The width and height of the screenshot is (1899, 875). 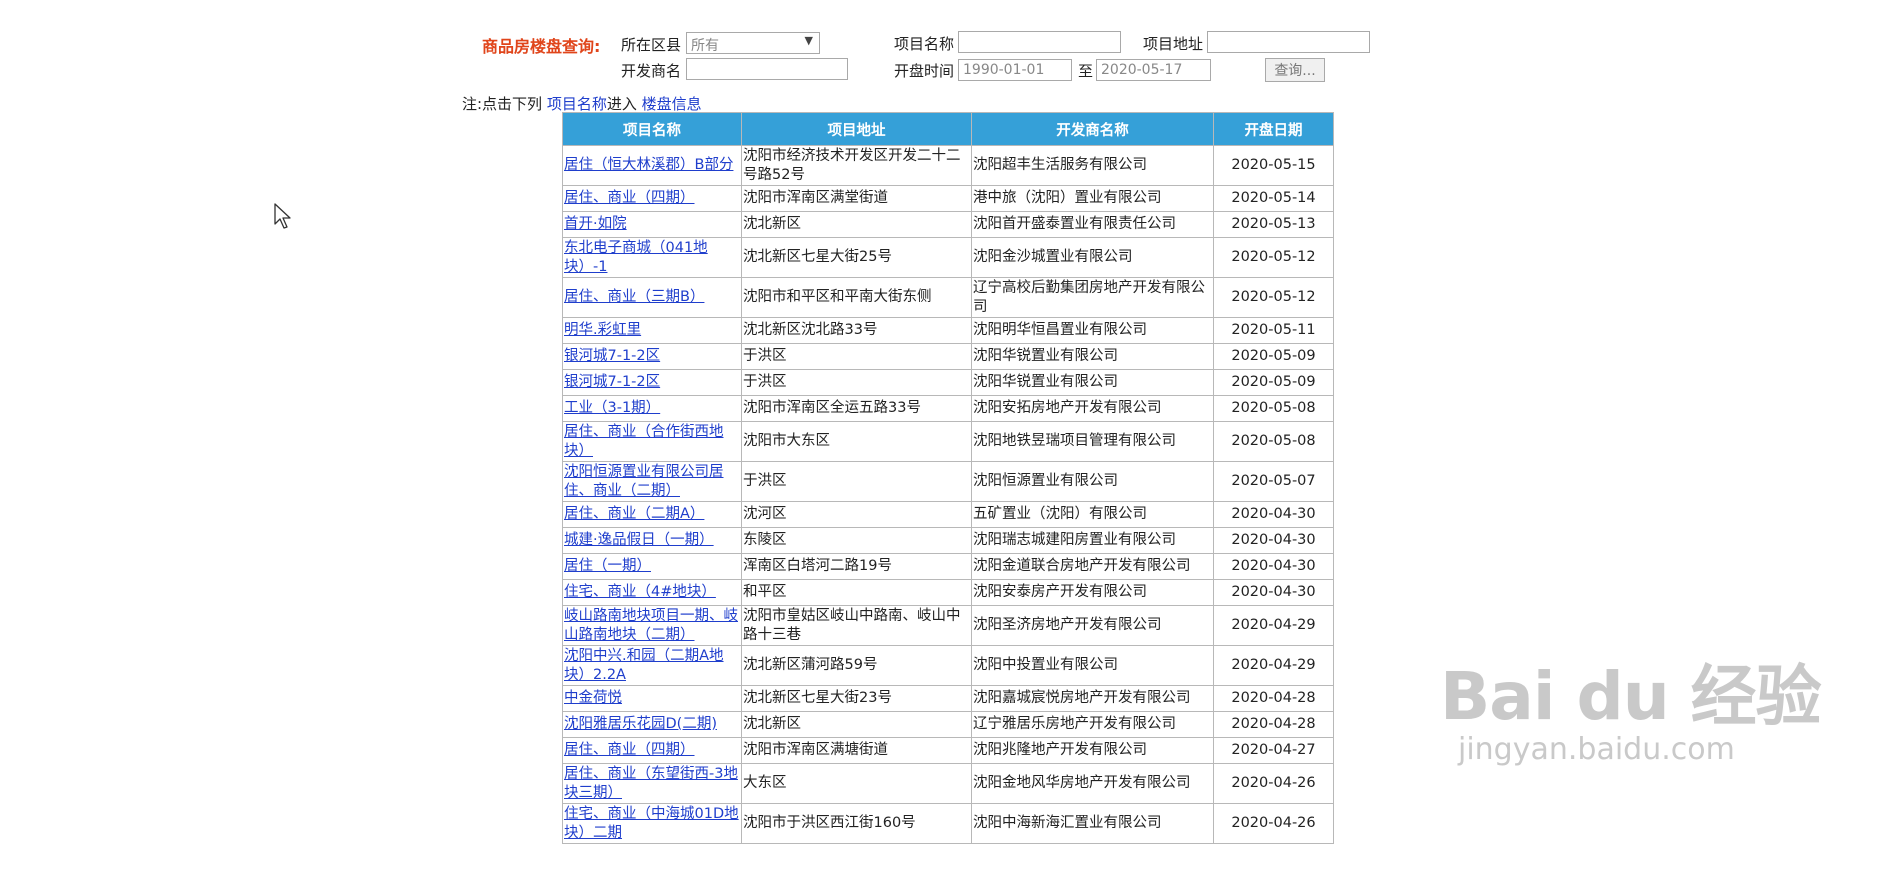 I want to click on project-link: 沈阳中兴.和园（二期A地块）2.2A, so click(x=644, y=665).